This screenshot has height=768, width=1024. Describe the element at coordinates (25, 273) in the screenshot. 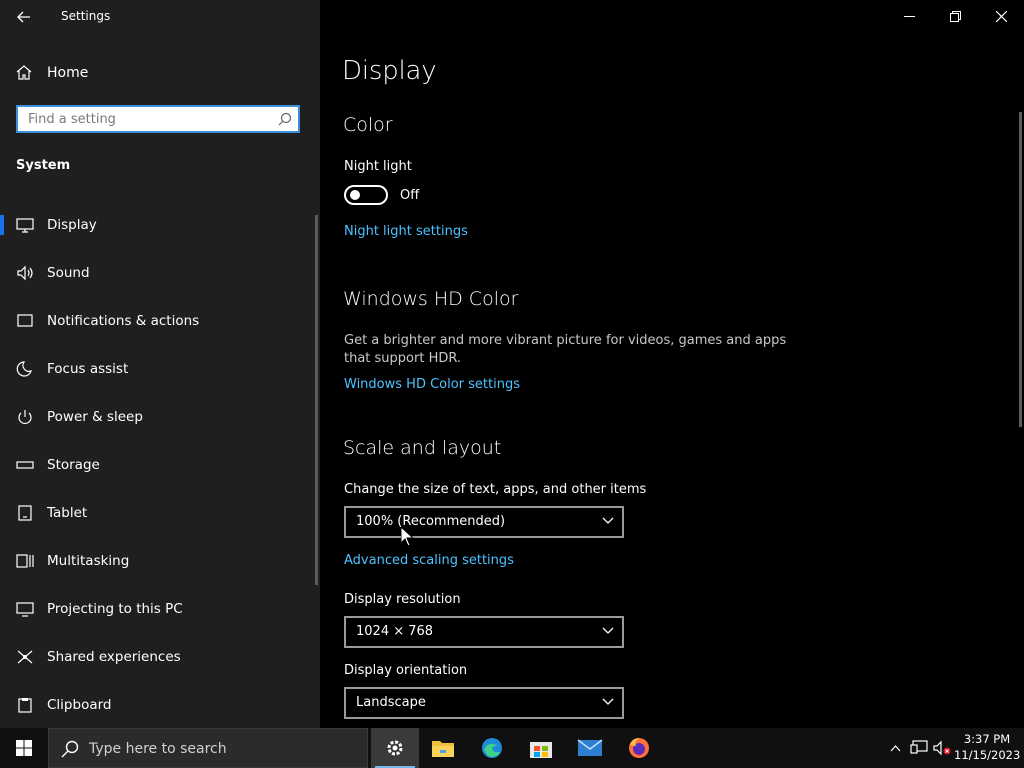

I see `speaker-icon` at that location.